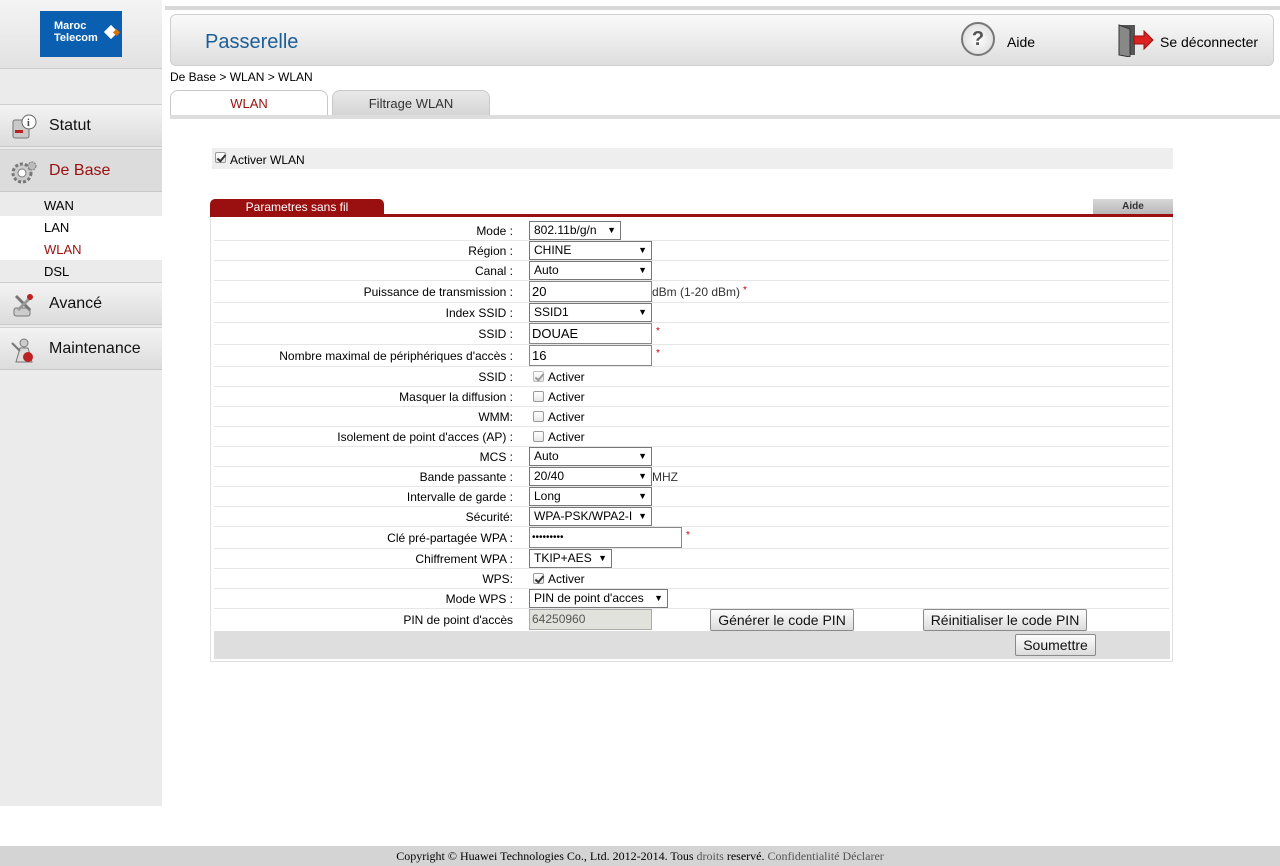 This screenshot has width=1280, height=866. What do you see at coordinates (24, 126) in the screenshot?
I see `status-info-icon: i` at bounding box center [24, 126].